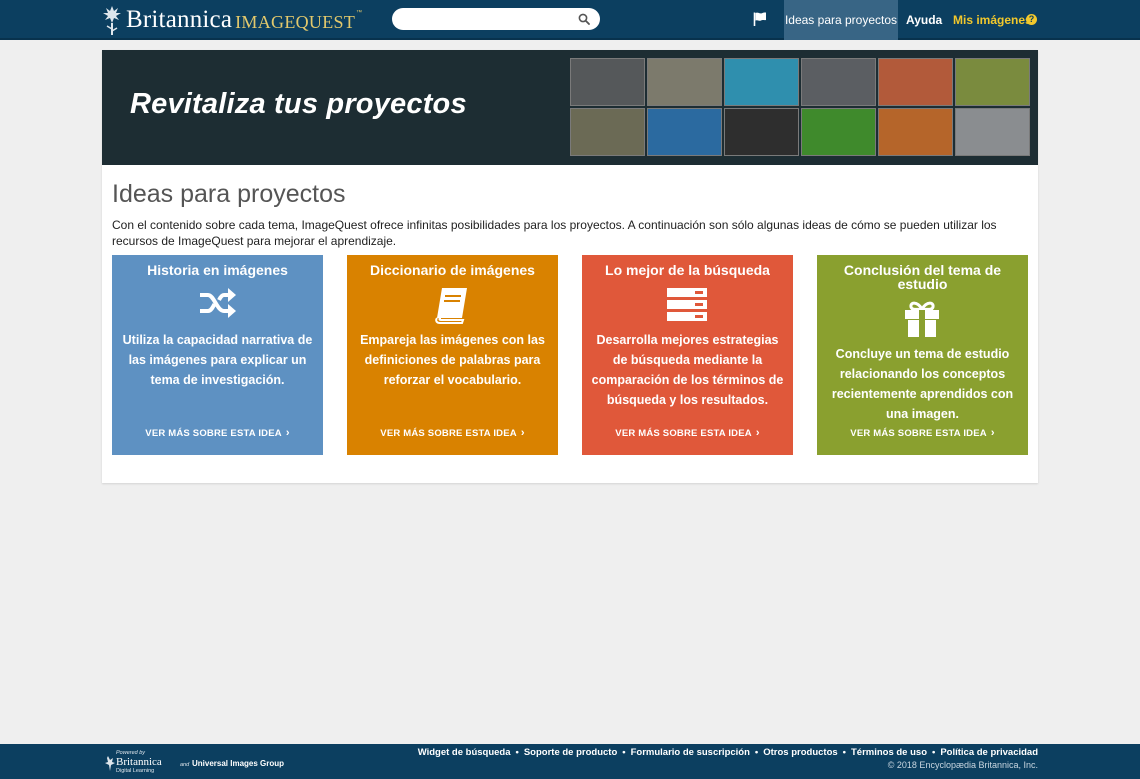 The height and width of the screenshot is (779, 1140). I want to click on flag-icon, so click(760, 19).